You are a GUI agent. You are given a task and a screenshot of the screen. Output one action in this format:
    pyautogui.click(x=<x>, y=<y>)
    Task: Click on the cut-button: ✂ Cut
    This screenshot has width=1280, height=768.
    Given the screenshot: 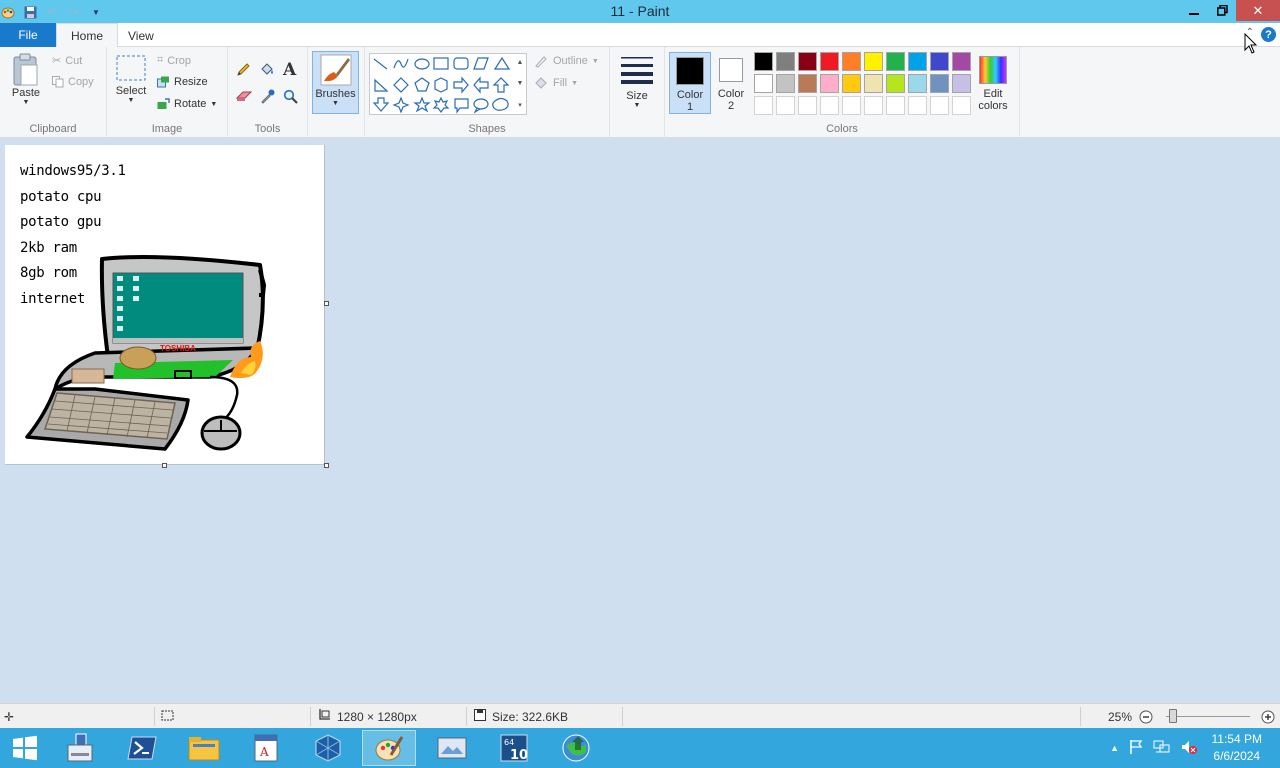 What is the action you would take?
    pyautogui.click(x=67, y=61)
    